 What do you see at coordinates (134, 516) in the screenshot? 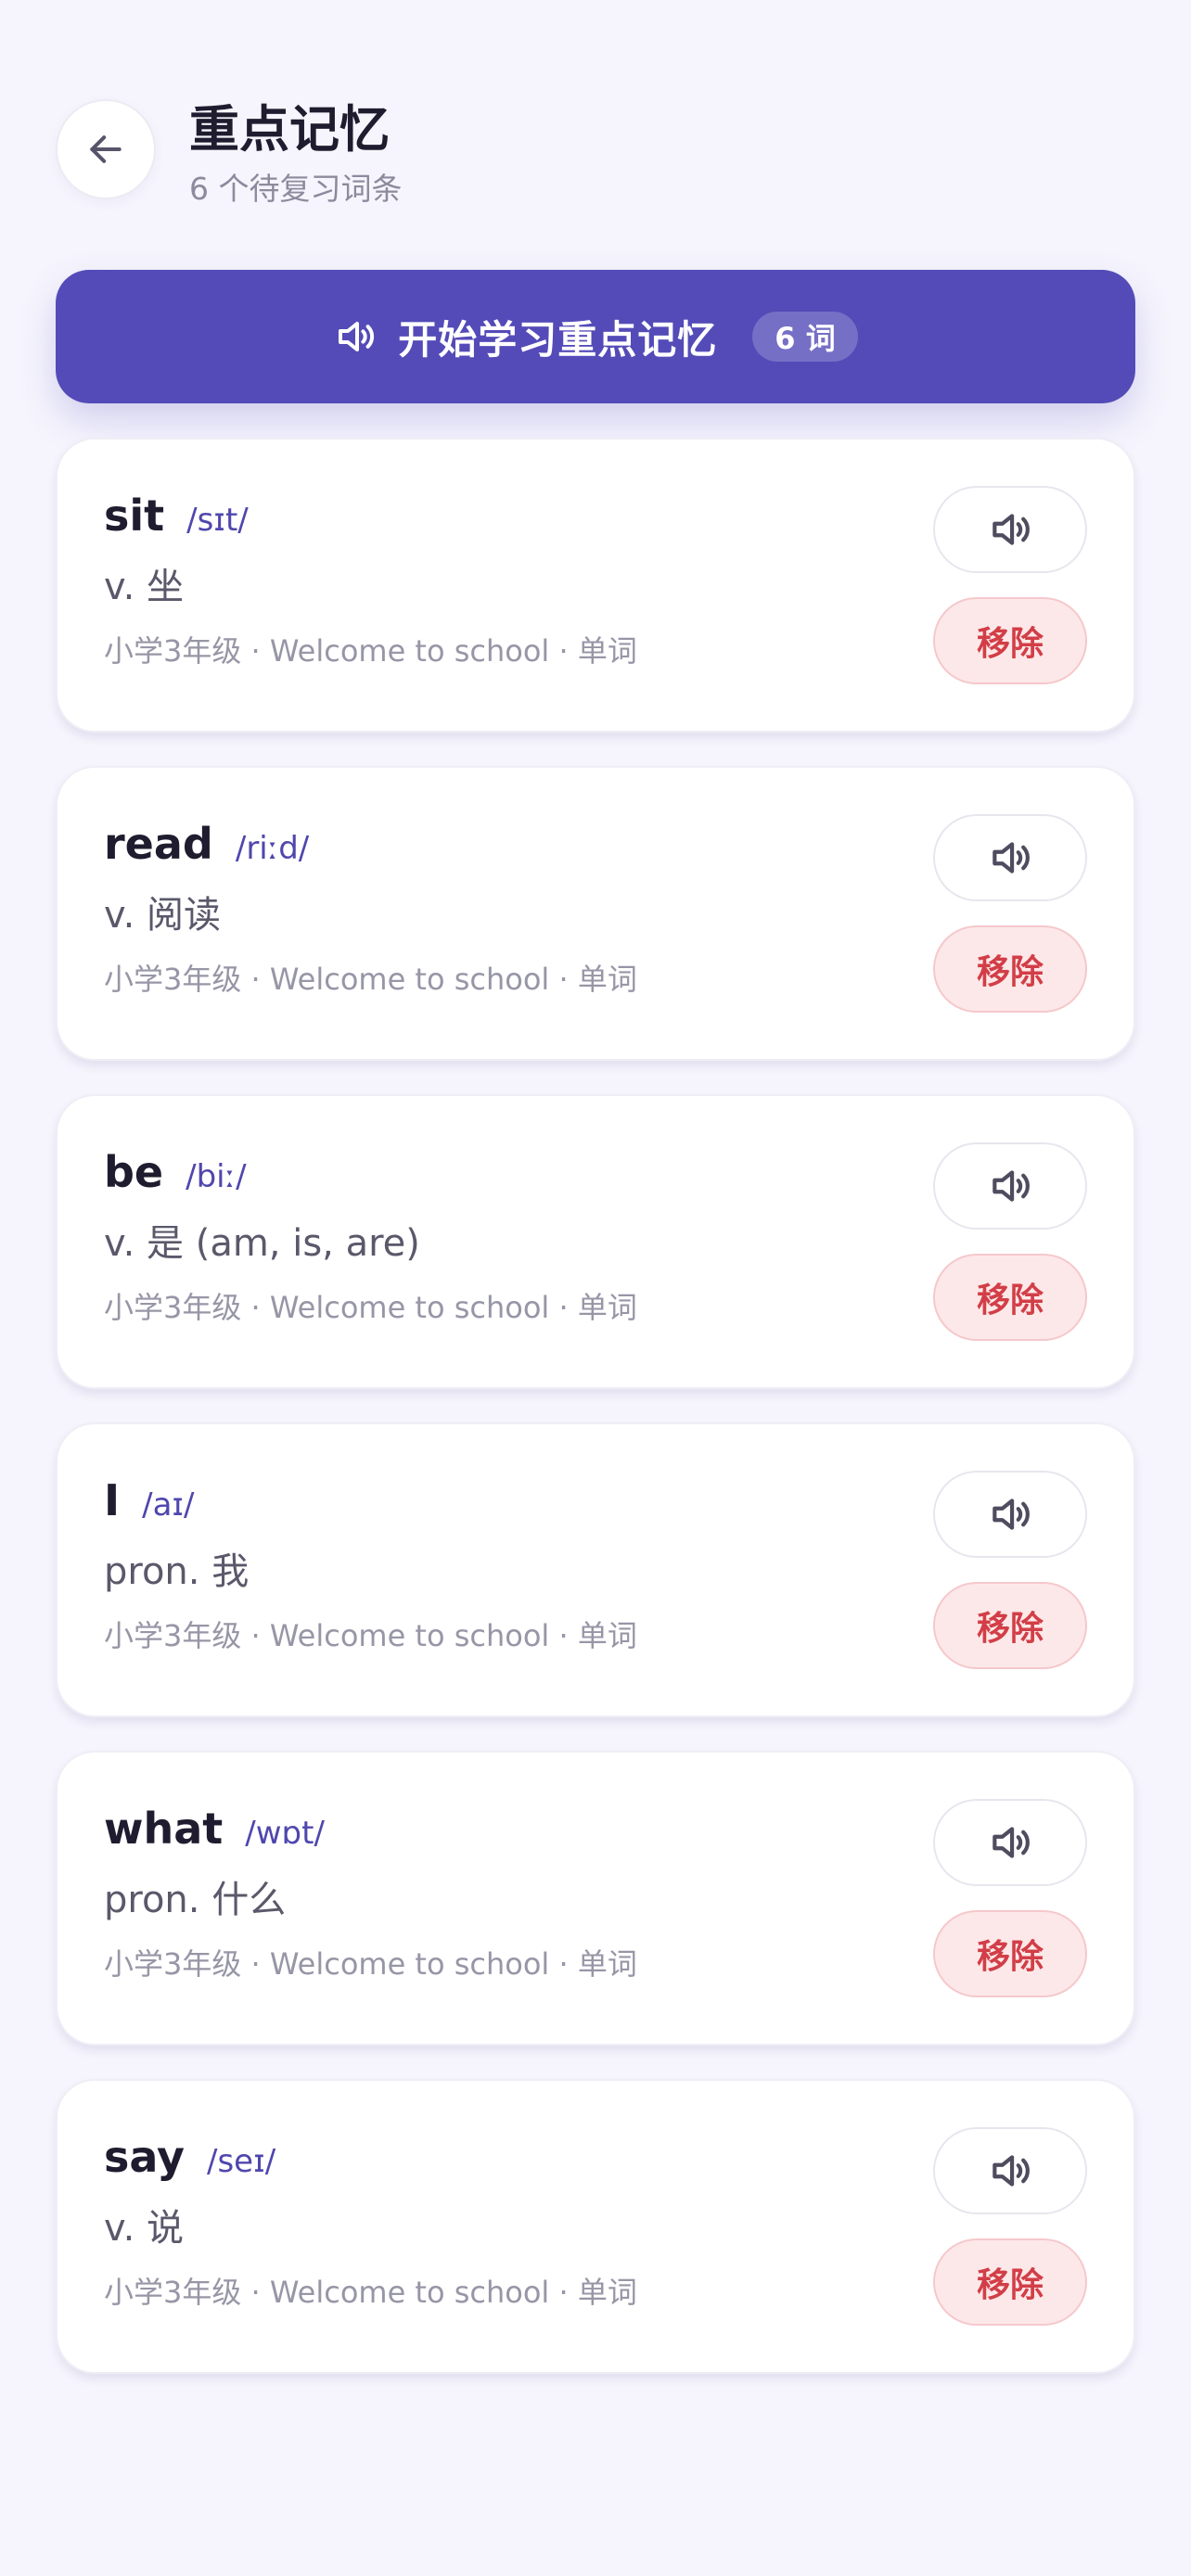
I see `word-text: sit` at bounding box center [134, 516].